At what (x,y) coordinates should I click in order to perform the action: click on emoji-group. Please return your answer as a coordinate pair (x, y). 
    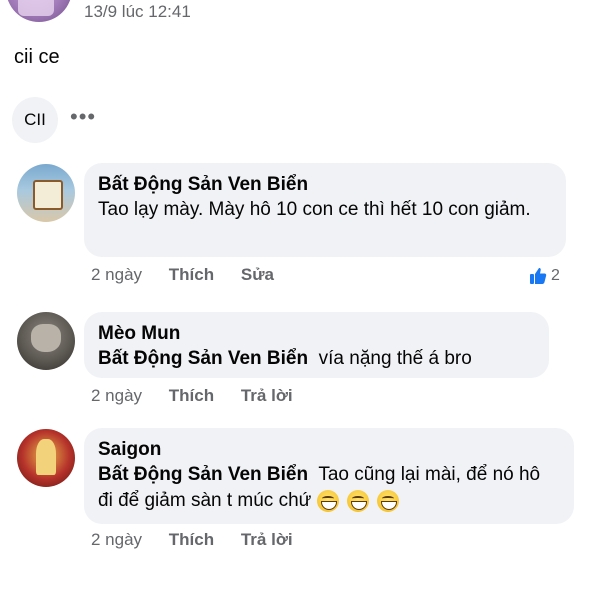
    Looking at the image, I should click on (358, 500).